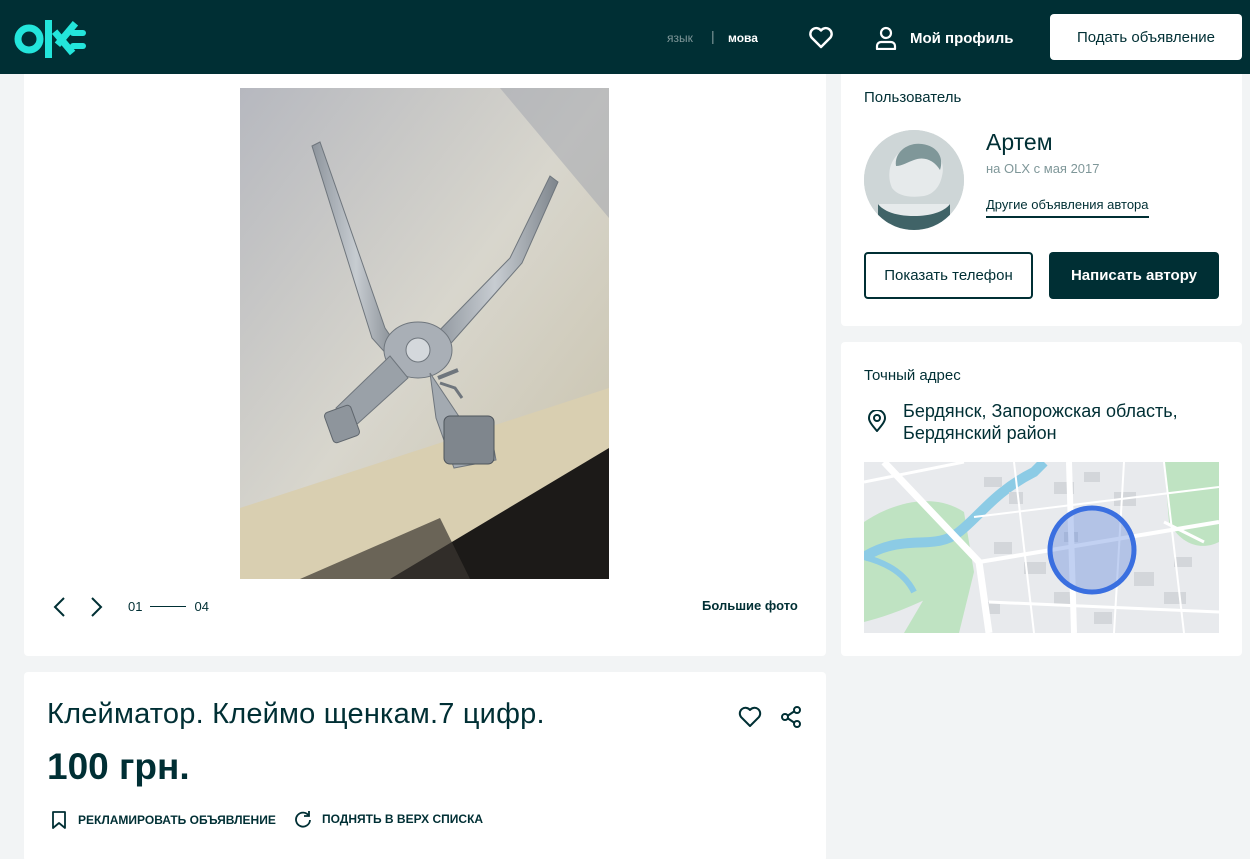 The height and width of the screenshot is (859, 1250). I want to click on next-photo-chevron-right-icon, so click(96, 607).